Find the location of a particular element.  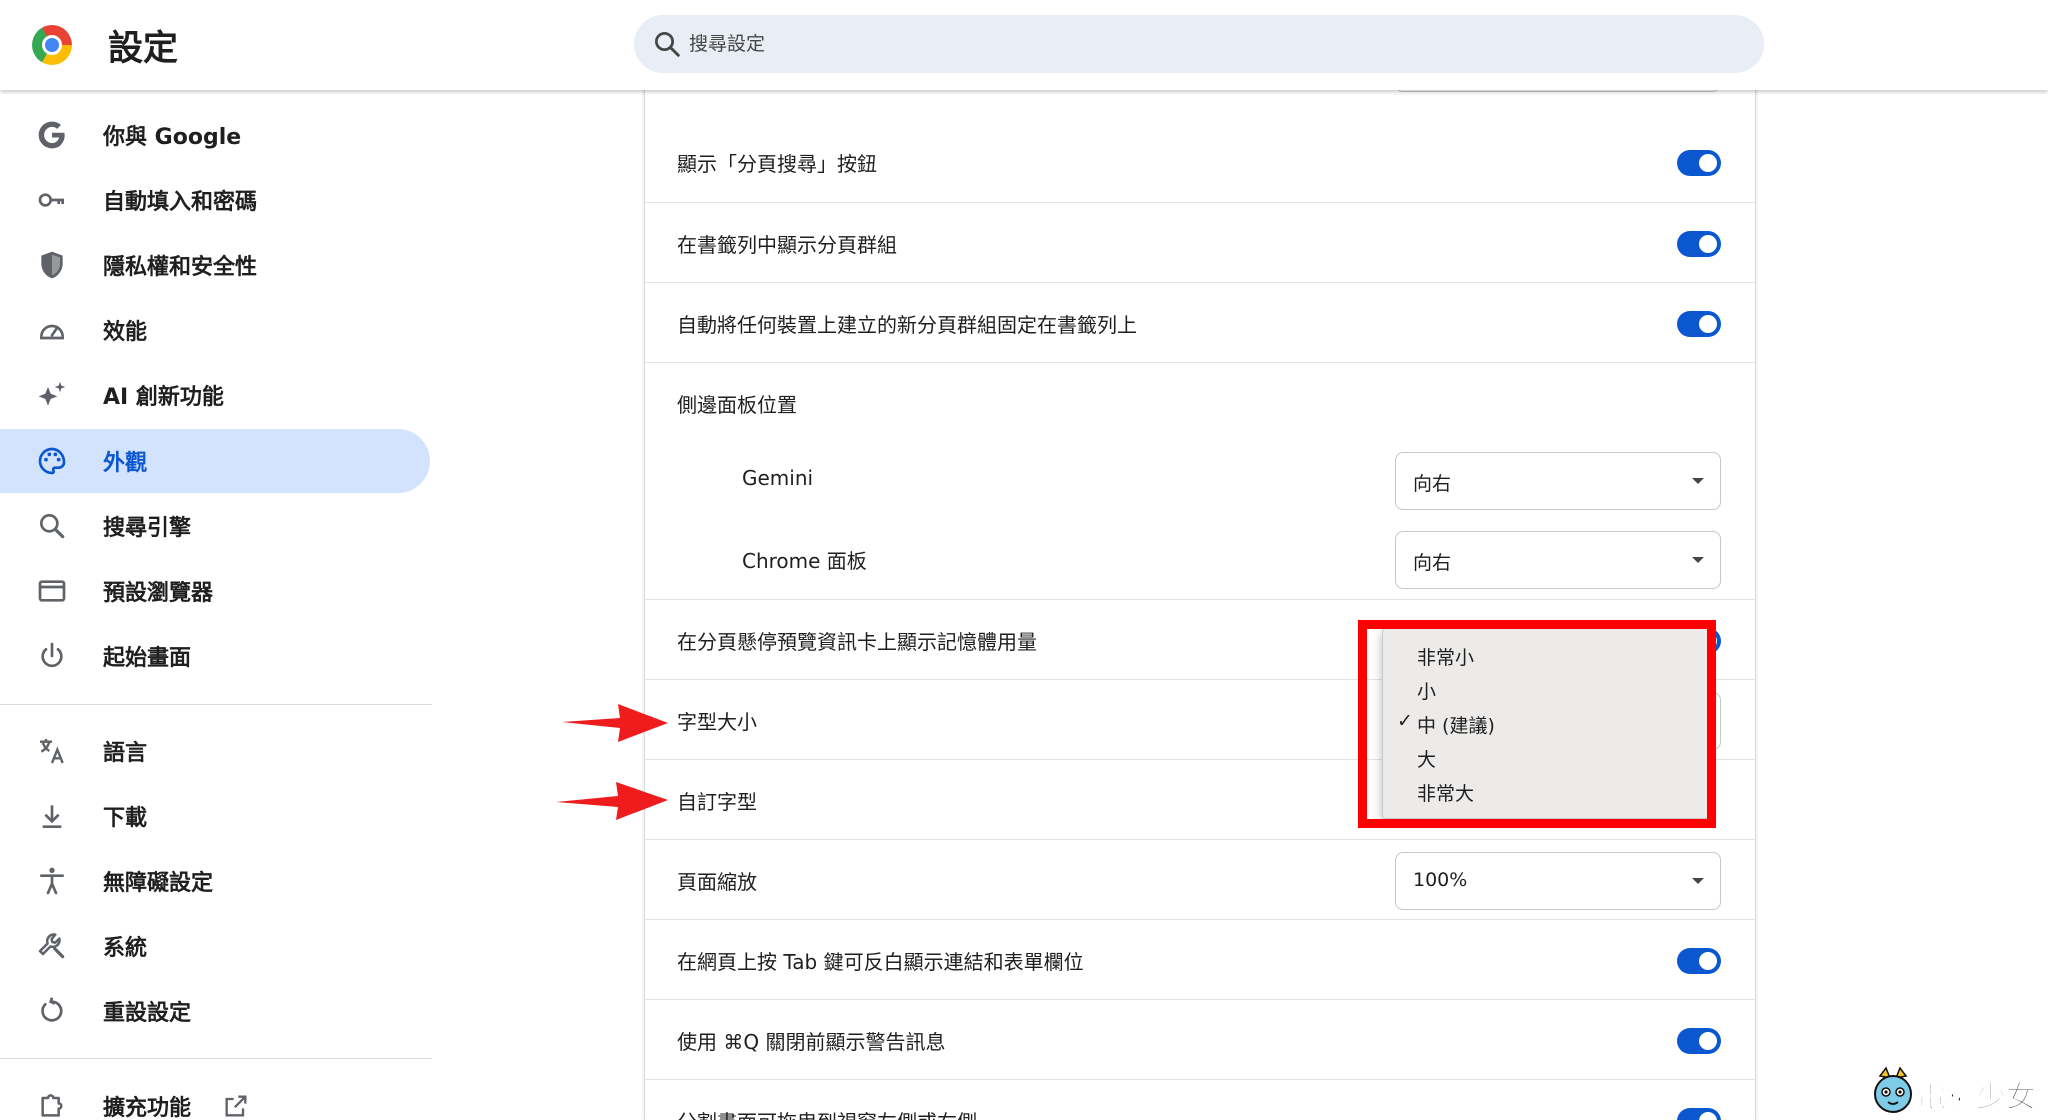

setting-row: 顯示「分頁搜尋」按鈕 is located at coordinates (1200, 162).